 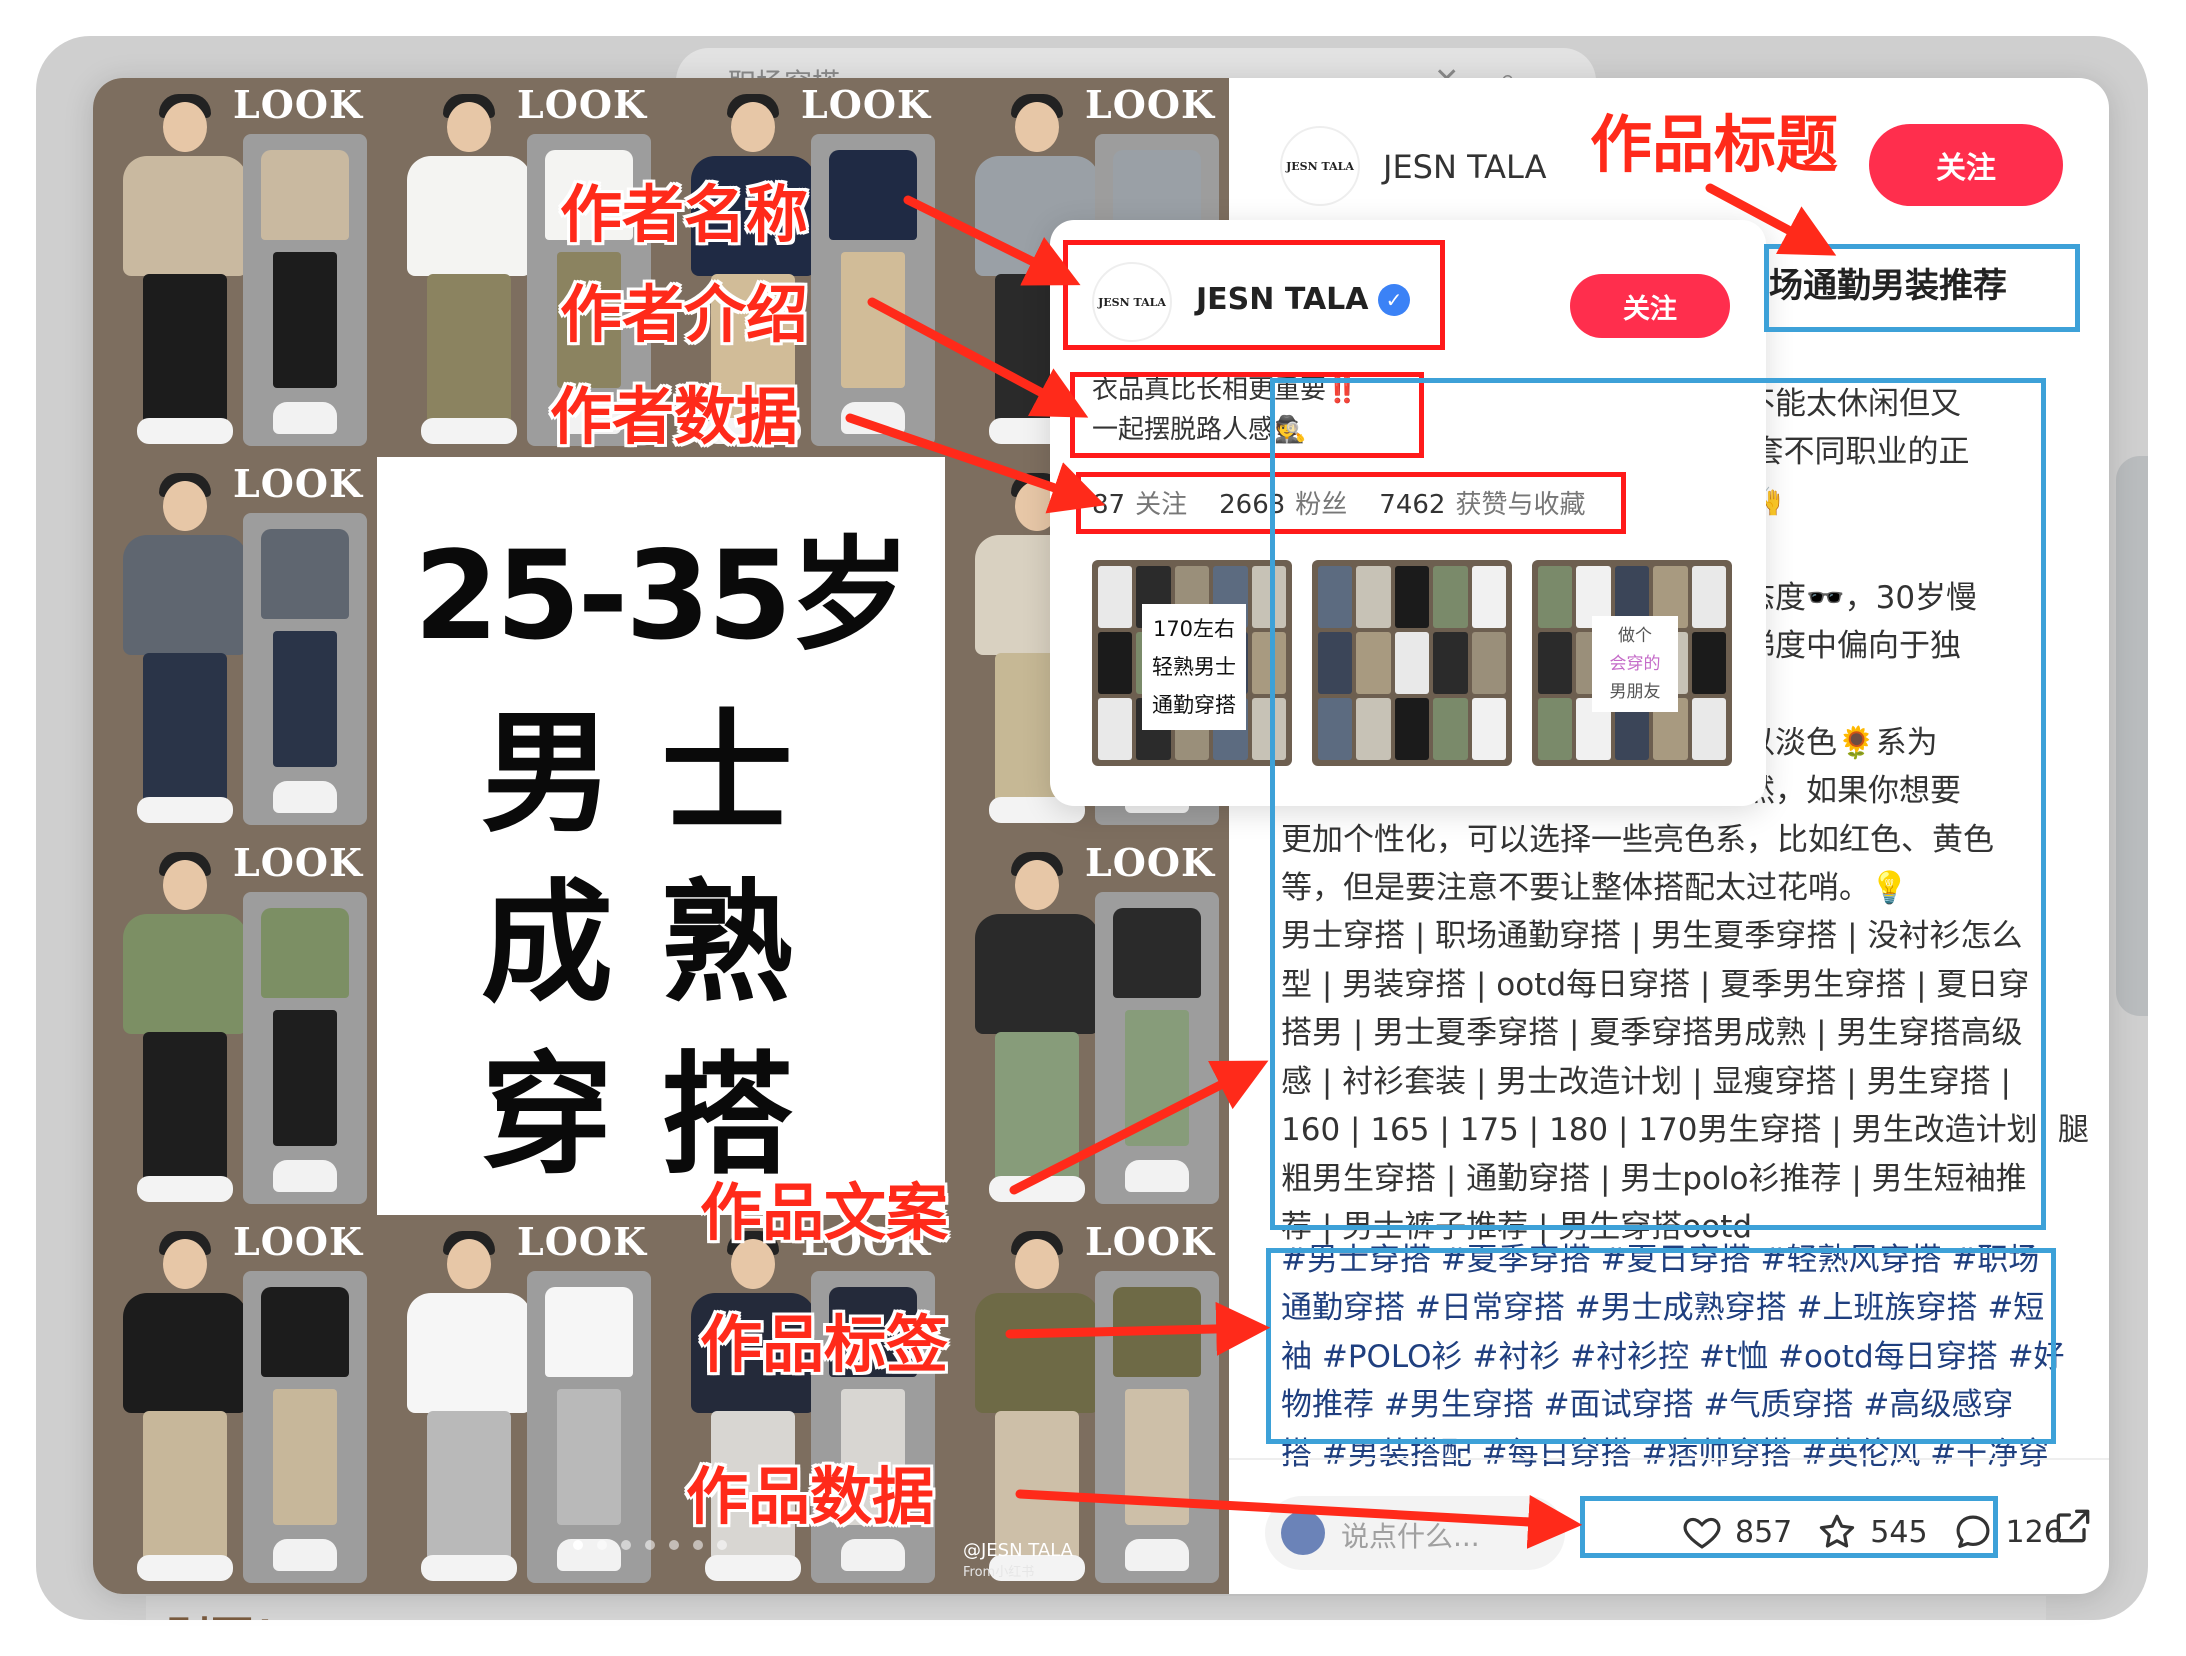 I want to click on annotation-label-author-data: 作者数据, so click(x=674, y=416).